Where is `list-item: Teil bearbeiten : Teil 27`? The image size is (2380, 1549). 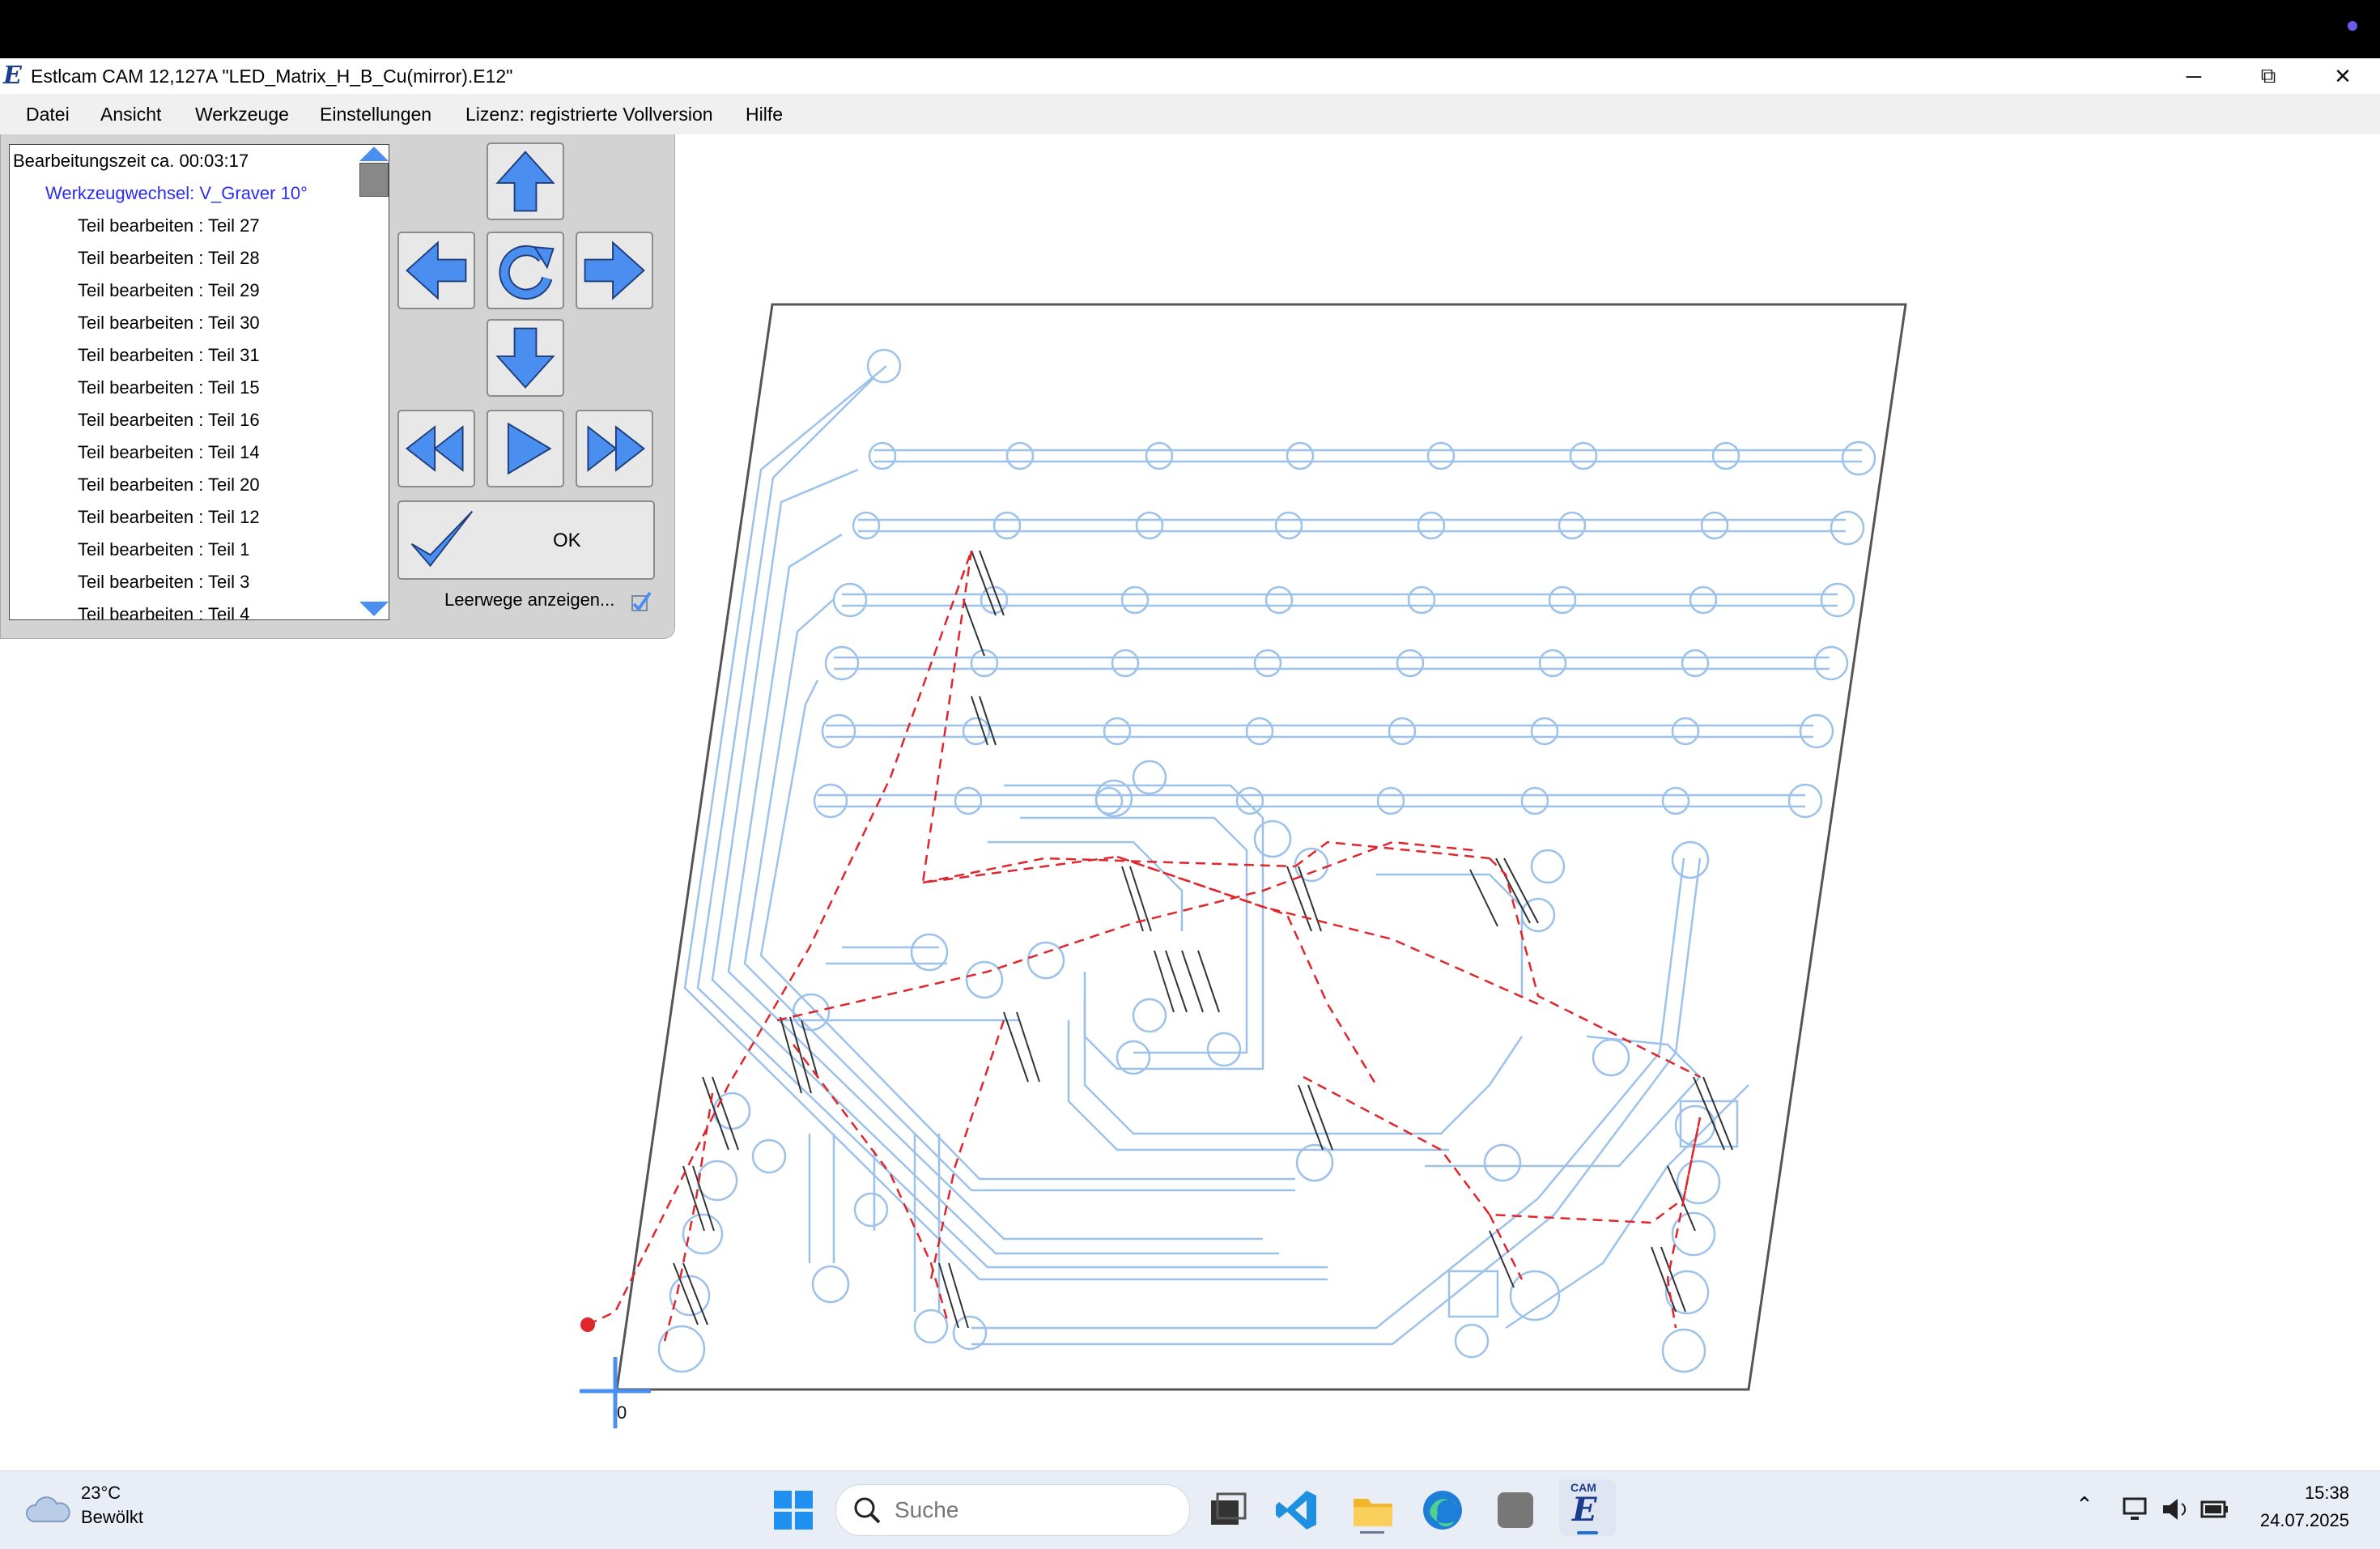 list-item: Teil bearbeiten : Teil 27 is located at coordinates (169, 226).